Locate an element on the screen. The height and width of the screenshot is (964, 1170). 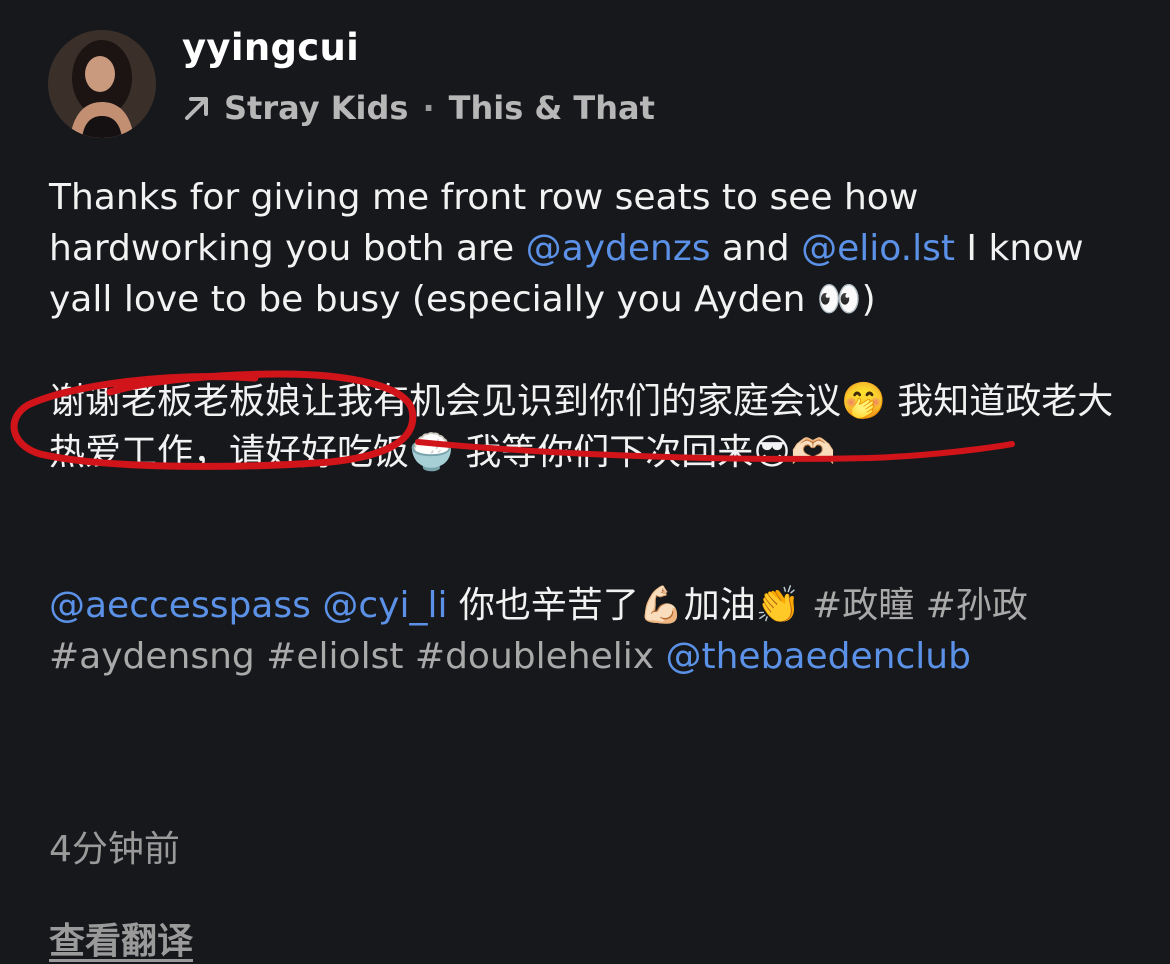
post-text: 加油 is located at coordinates (719, 605).